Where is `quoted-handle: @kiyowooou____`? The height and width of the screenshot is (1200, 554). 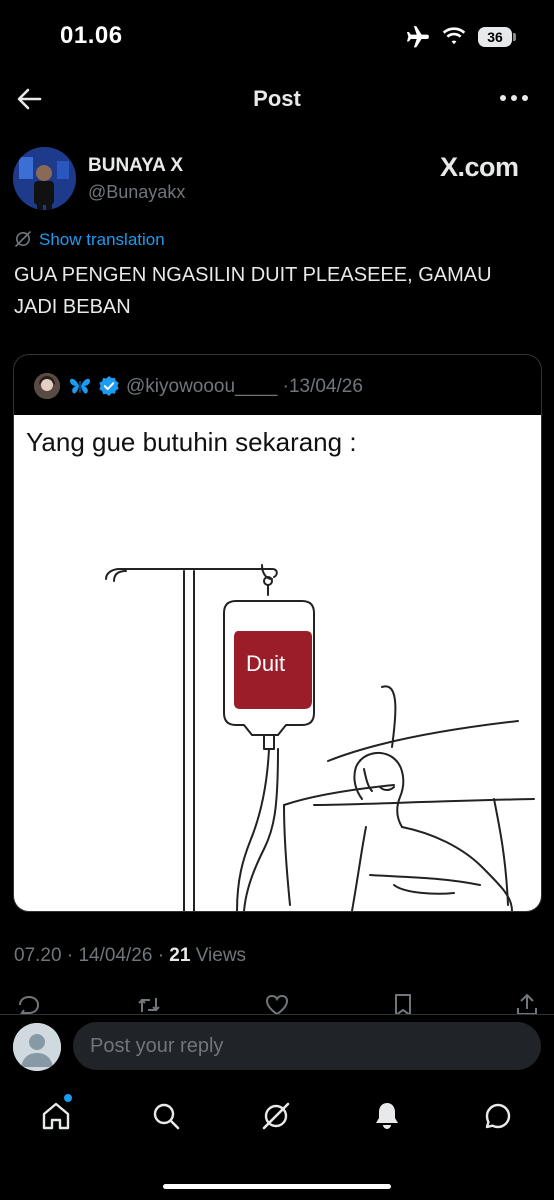 quoted-handle: @kiyowooou____ is located at coordinates (201, 386).